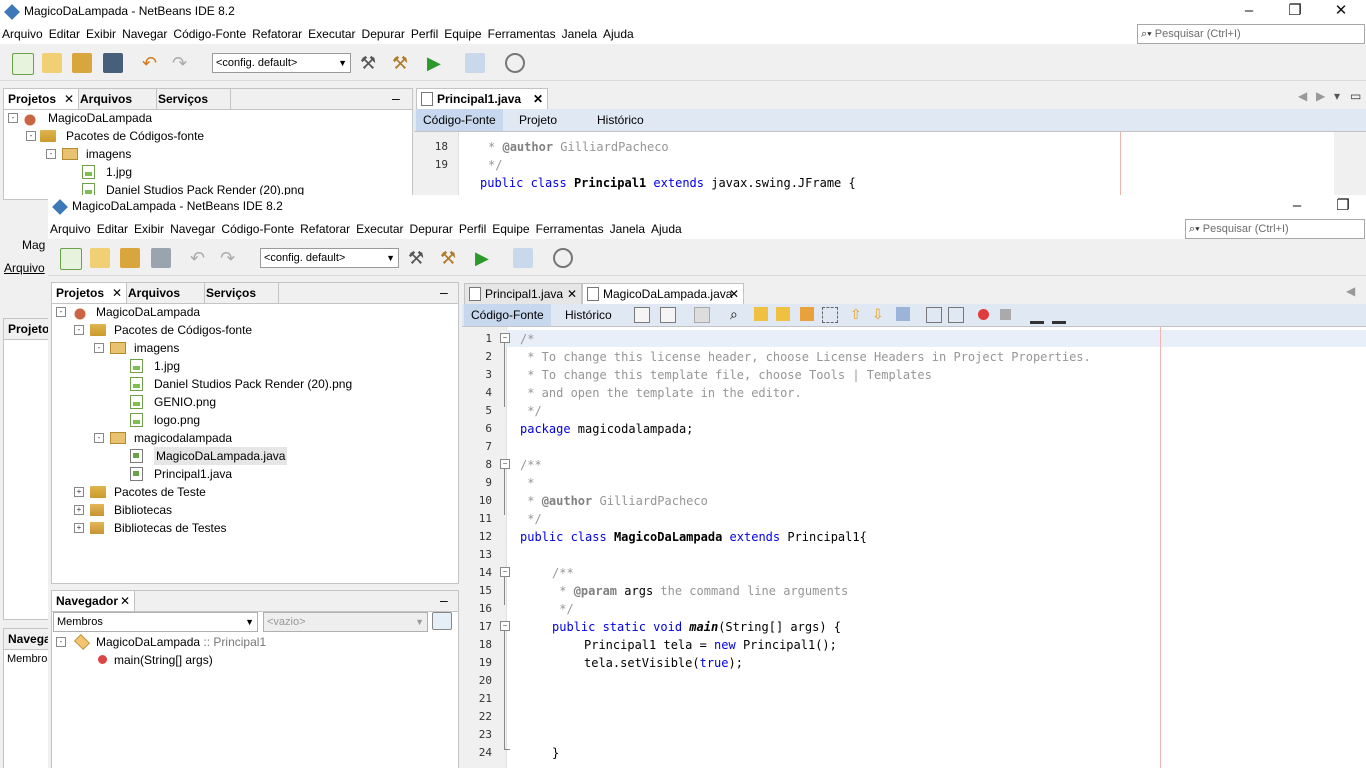 This screenshot has width=1366, height=768. I want to click on previous-bookmark-icon: ⇧, so click(856, 314).